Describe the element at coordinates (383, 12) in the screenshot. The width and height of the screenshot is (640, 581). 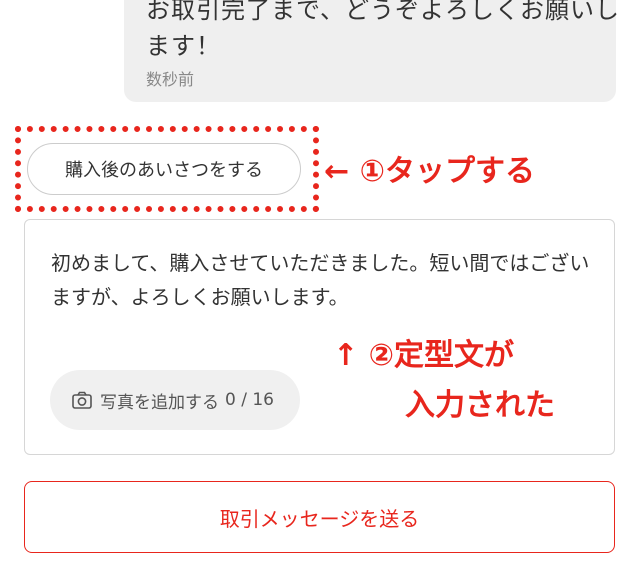
I see `chat-message-line-1: お取引完了まで、どうぞよろしくお願いし` at that location.